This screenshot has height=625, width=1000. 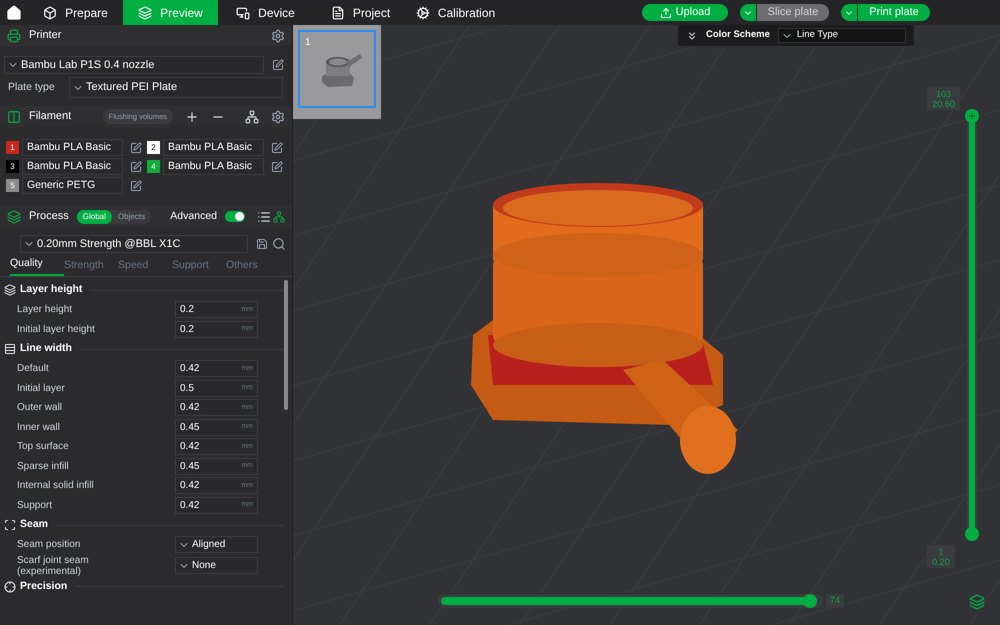 I want to click on scope-tab: Objects, so click(x=131, y=217).